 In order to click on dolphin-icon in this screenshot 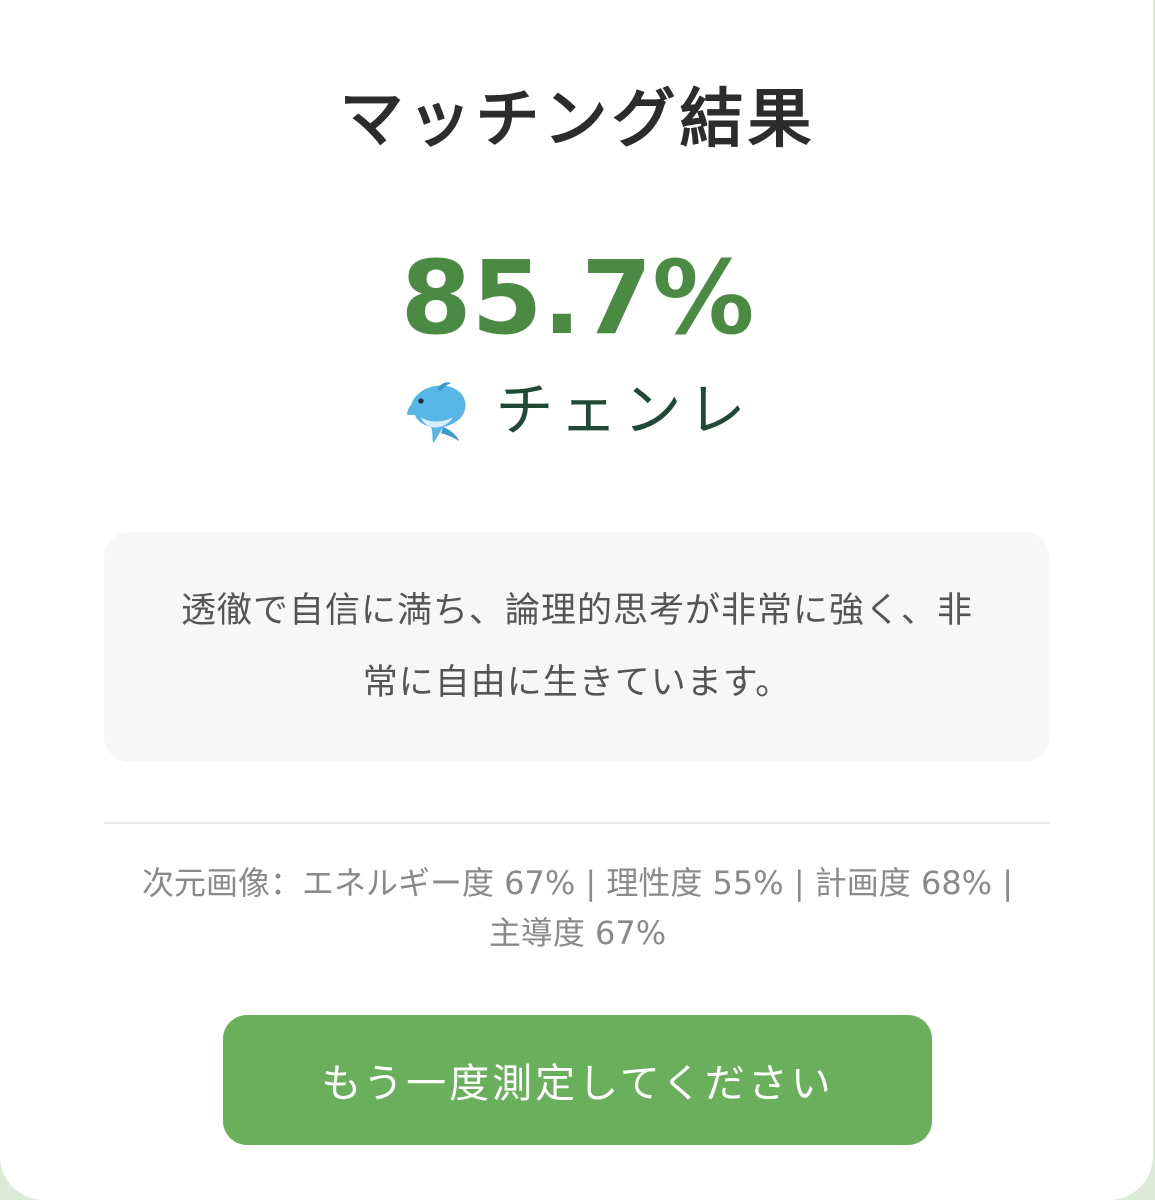, I will do `click(436, 412)`.